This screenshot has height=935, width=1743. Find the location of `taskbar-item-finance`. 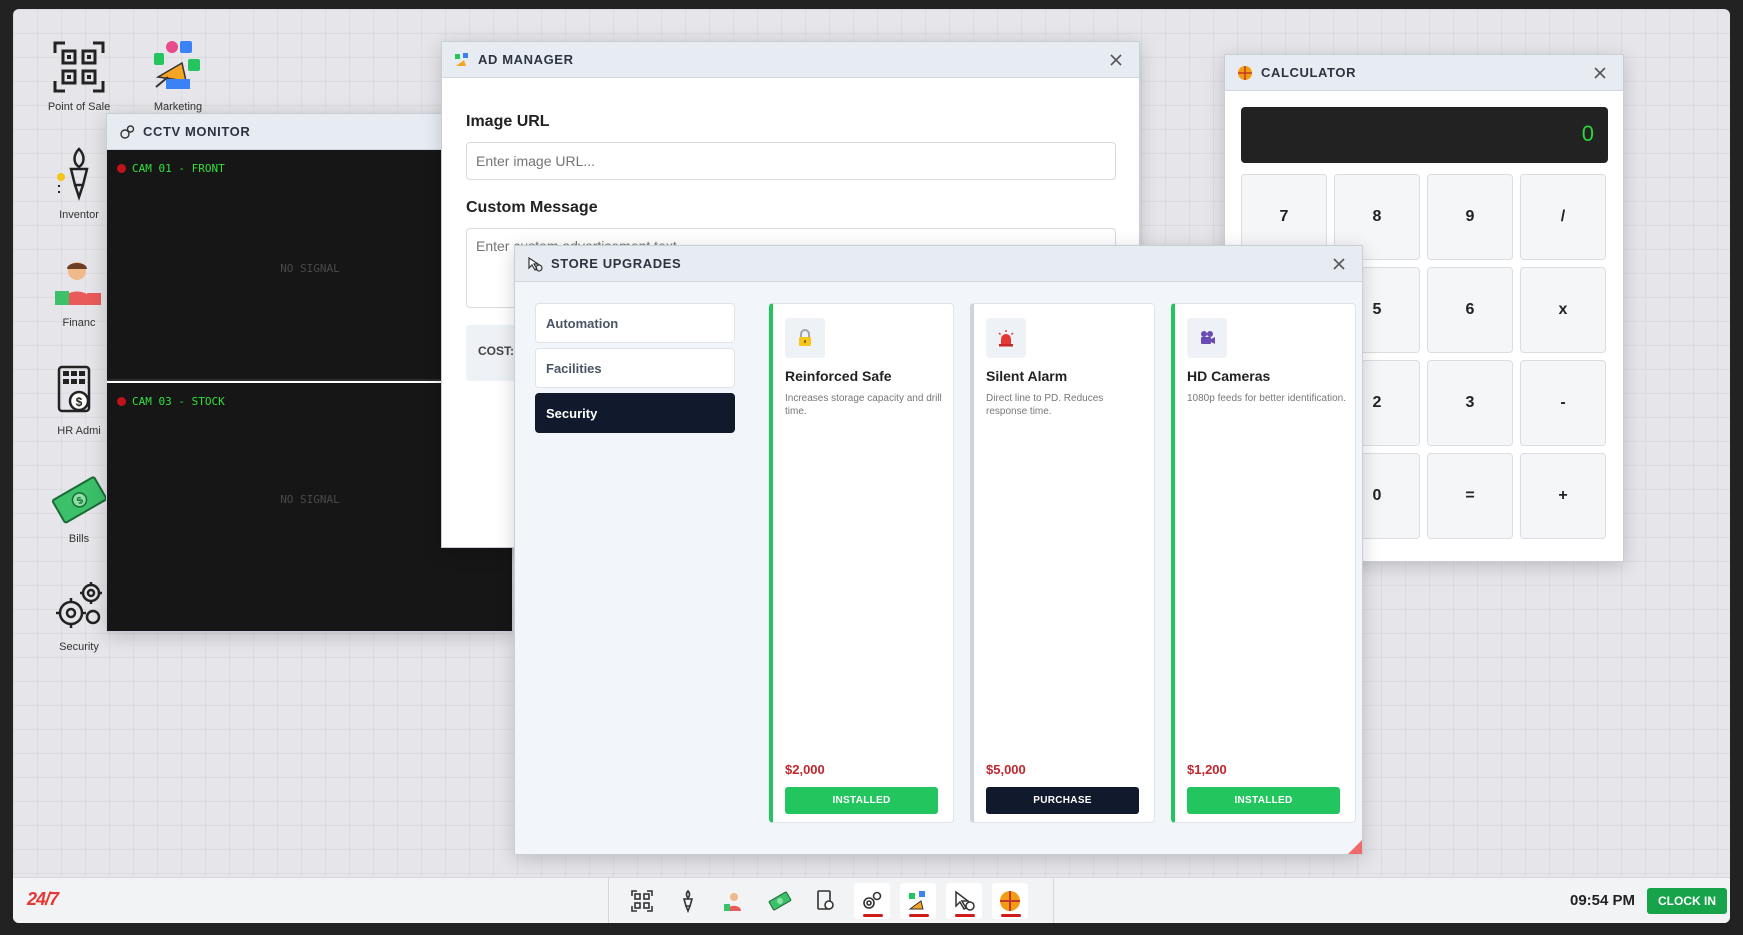

taskbar-item-finance is located at coordinates (734, 901).